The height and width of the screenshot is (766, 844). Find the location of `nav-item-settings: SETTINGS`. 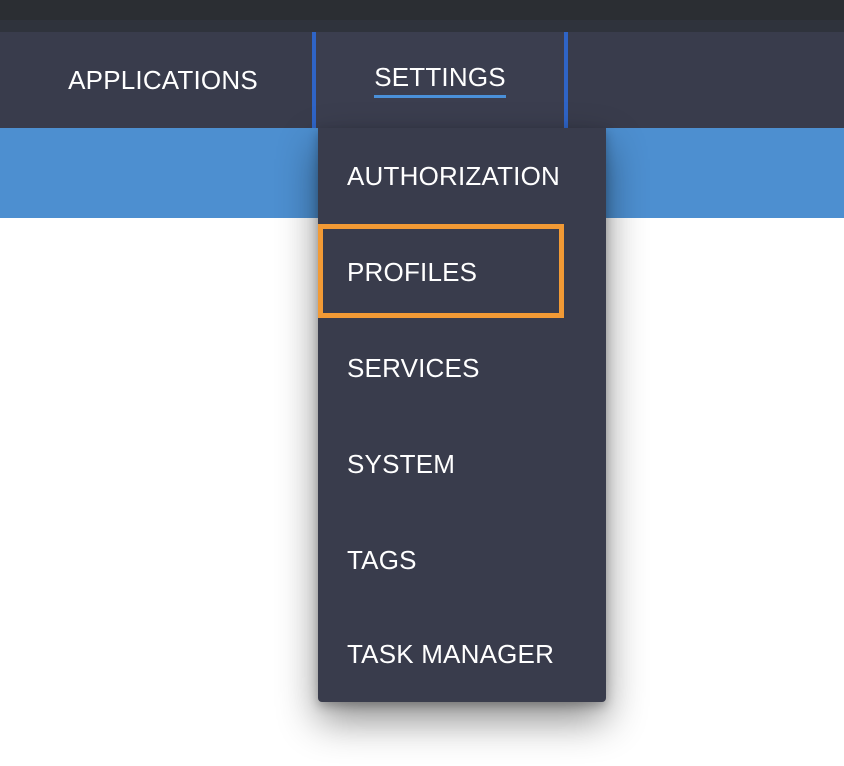

nav-item-settings: SETTINGS is located at coordinates (440, 80).